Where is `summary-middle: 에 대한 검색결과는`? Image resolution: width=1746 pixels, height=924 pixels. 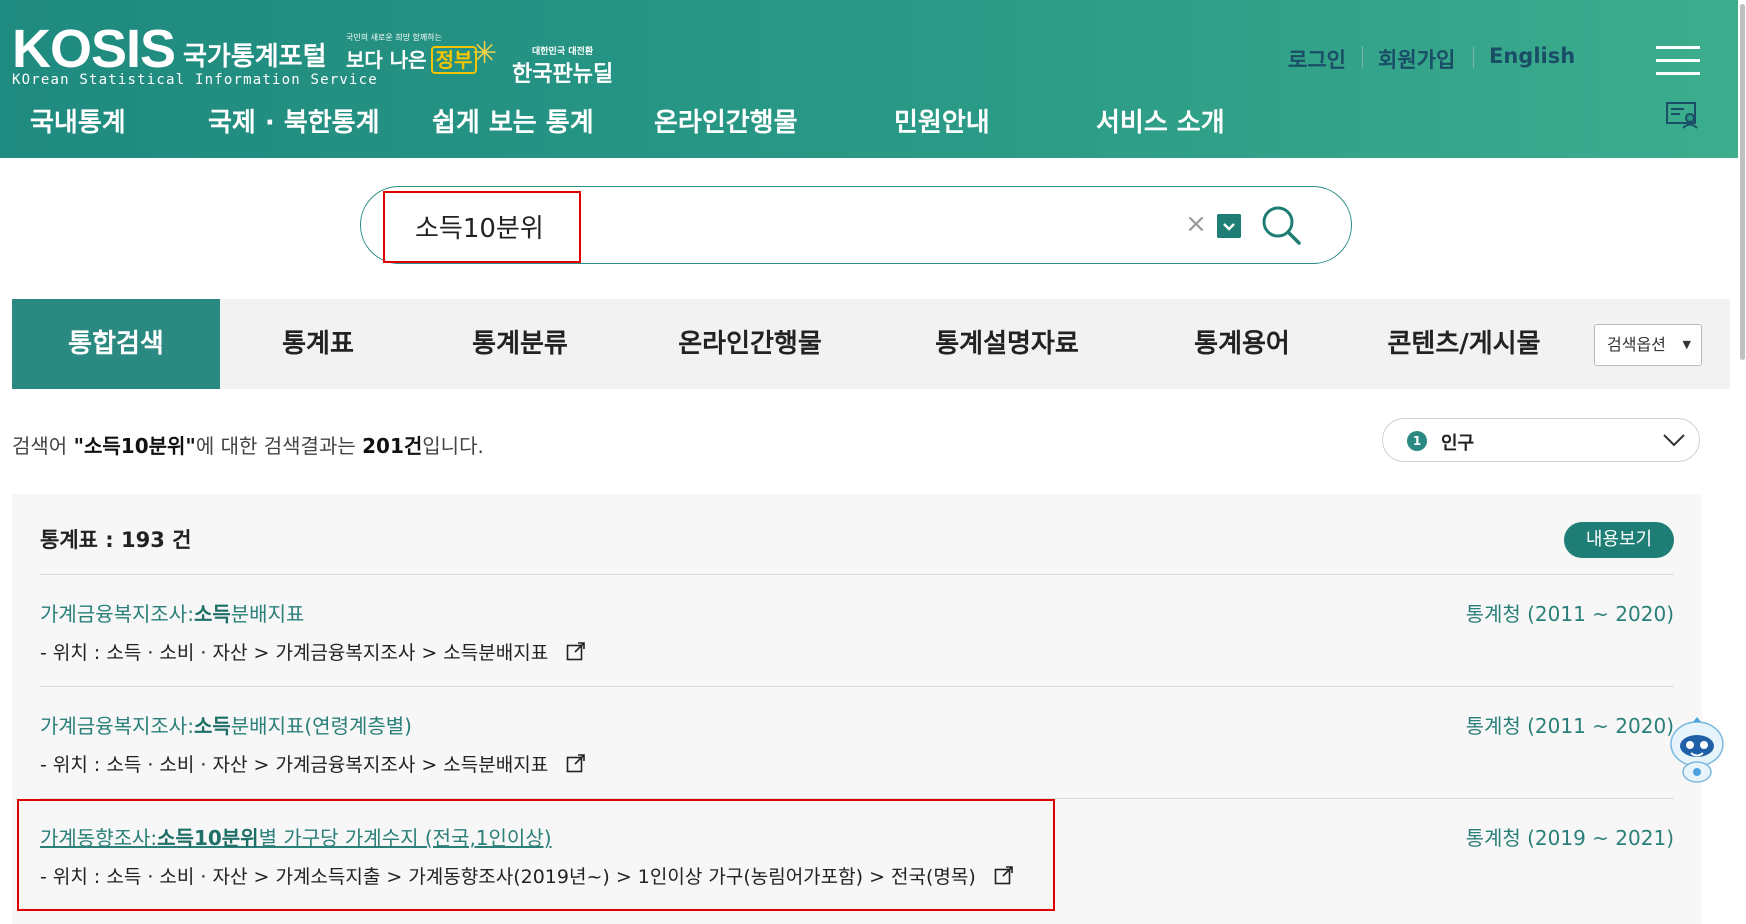
summary-middle: 에 대한 검색결과는 is located at coordinates (279, 446).